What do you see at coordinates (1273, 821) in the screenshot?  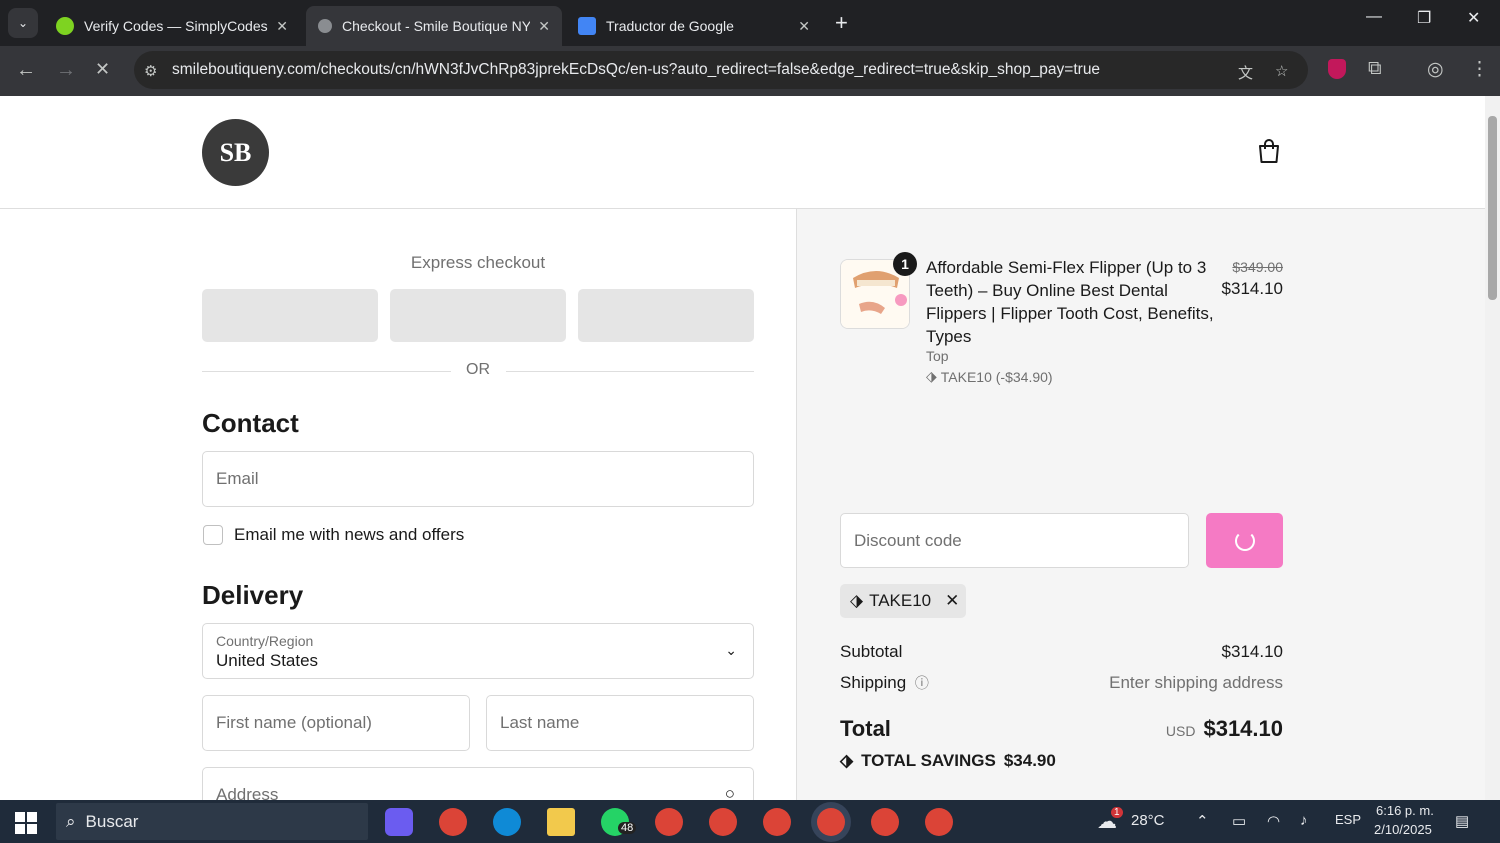 I see `wifi-icon: ◠` at bounding box center [1273, 821].